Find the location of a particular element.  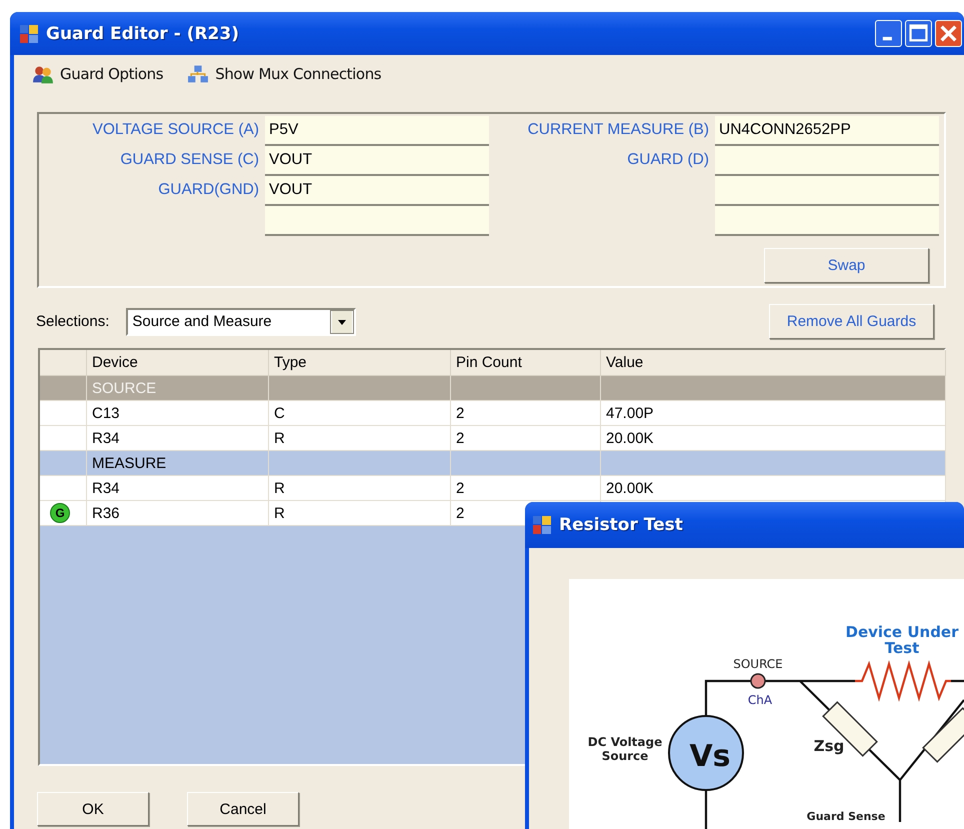

row-header is located at coordinates (63, 363).